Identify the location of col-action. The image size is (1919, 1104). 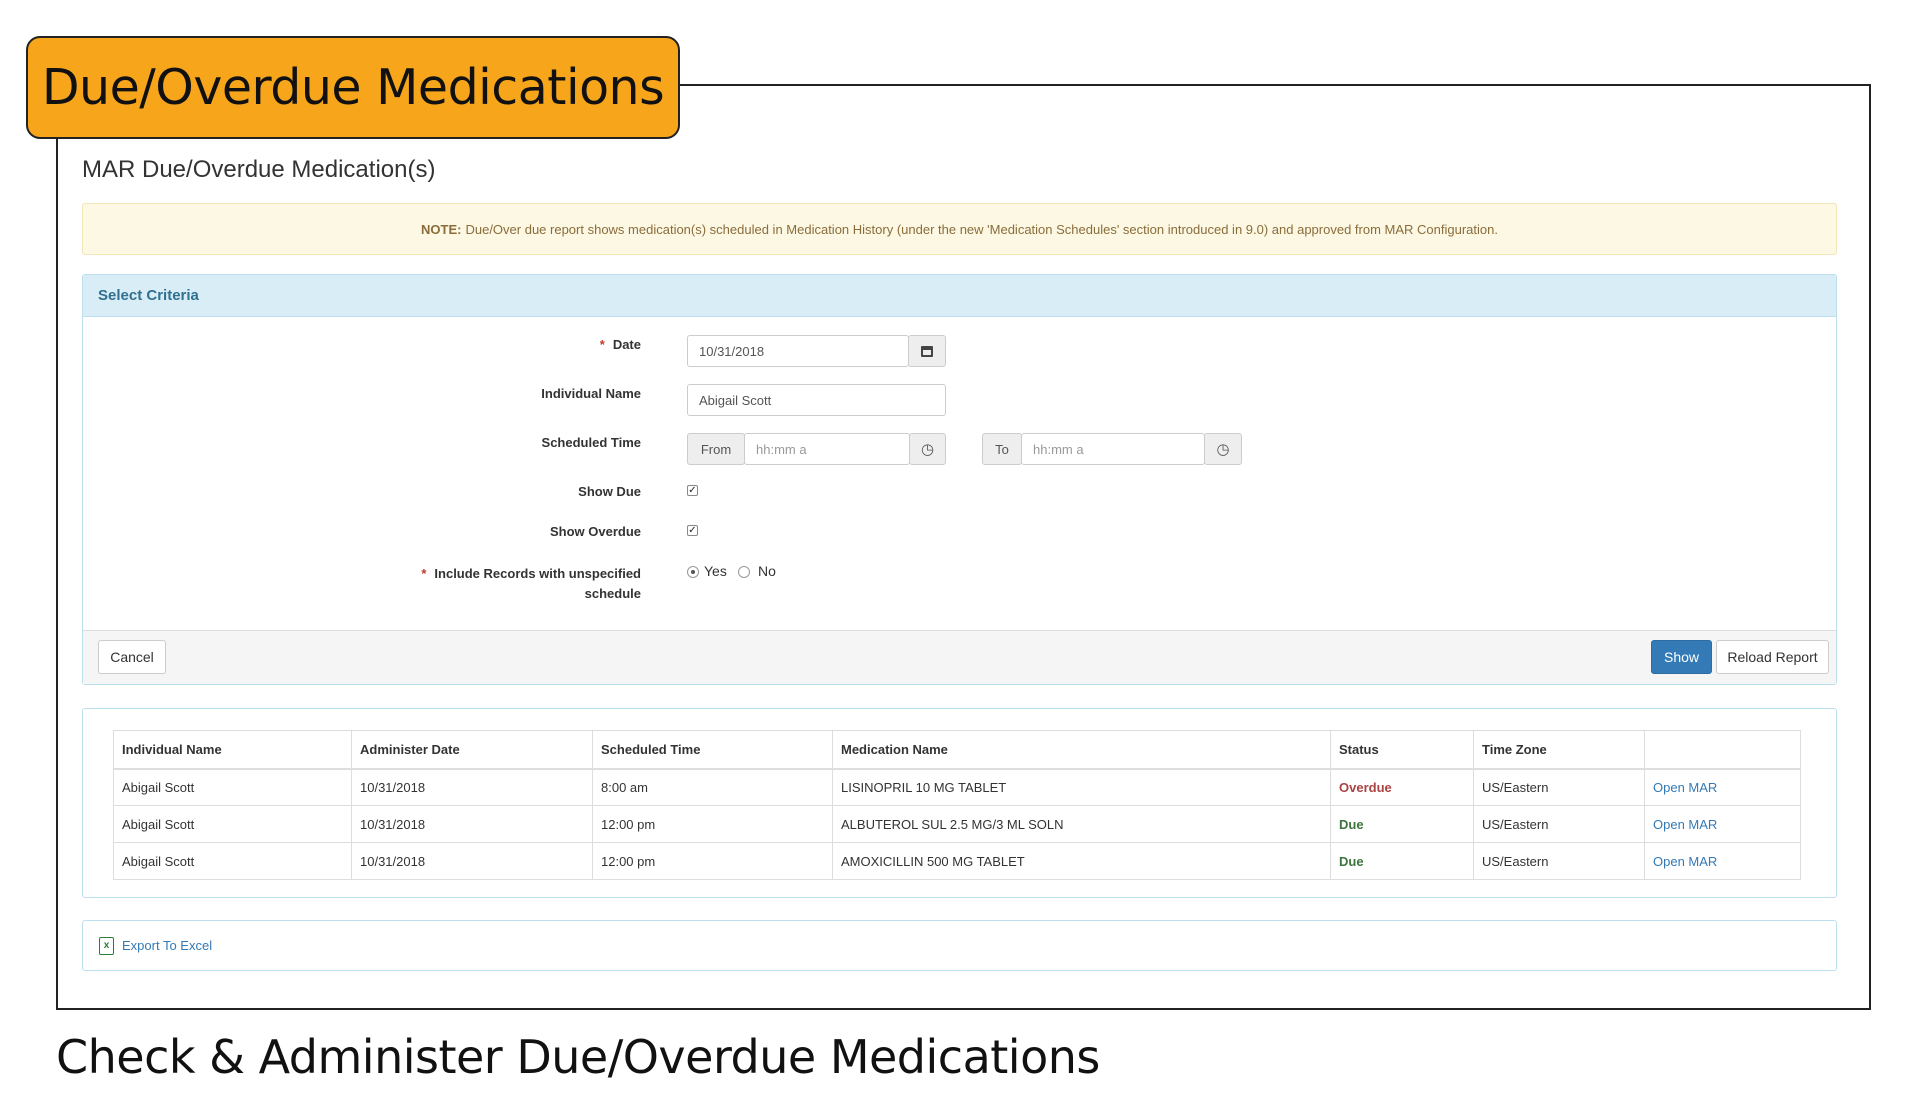
(1722, 750).